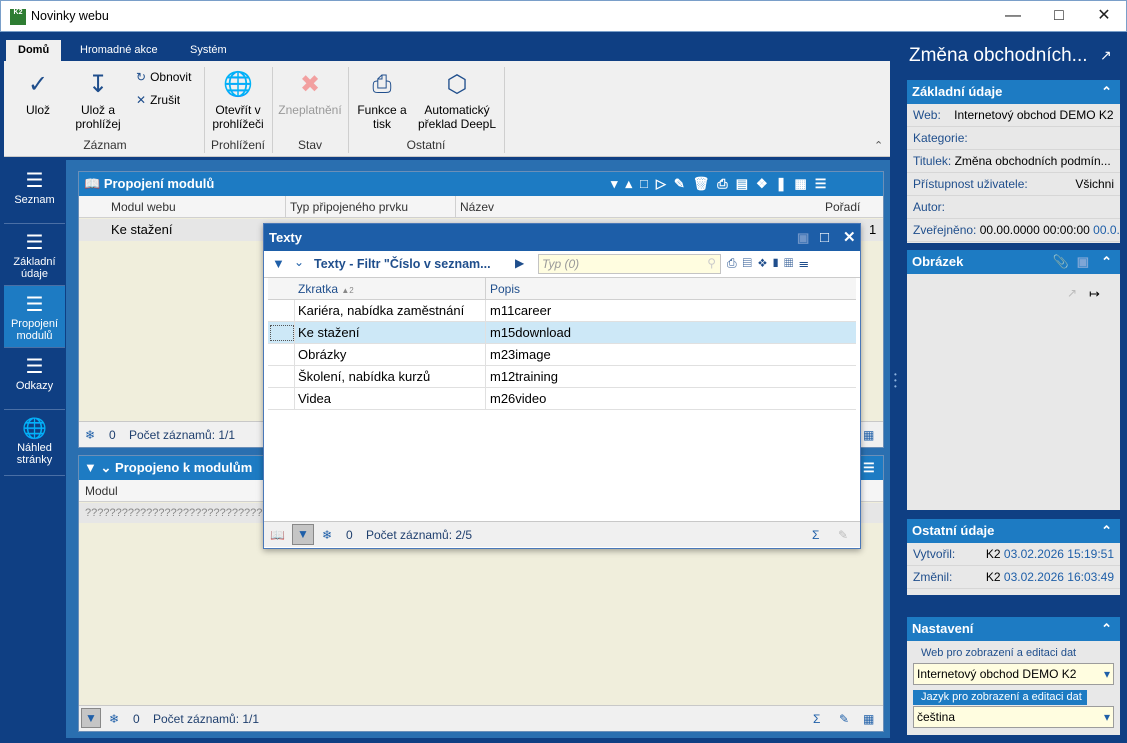  Describe the element at coordinates (803, 237) in the screenshot. I see `pin-icon: ▣` at that location.